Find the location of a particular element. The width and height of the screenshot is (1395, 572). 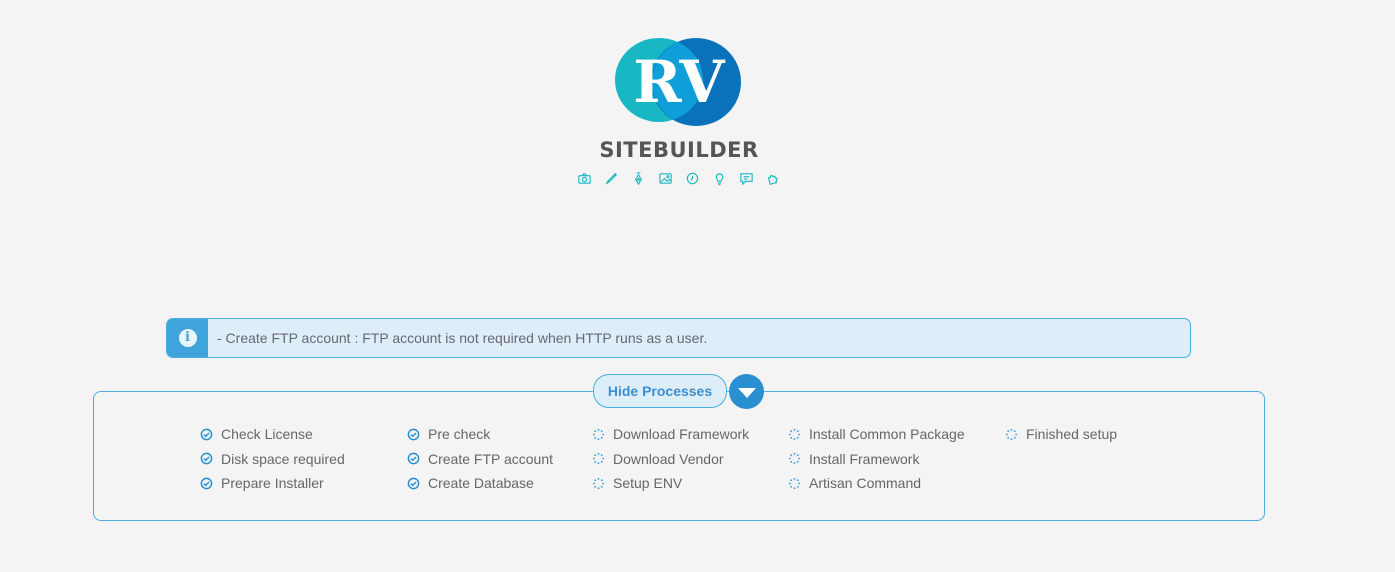

process-item: Install Common Package is located at coordinates (876, 434).